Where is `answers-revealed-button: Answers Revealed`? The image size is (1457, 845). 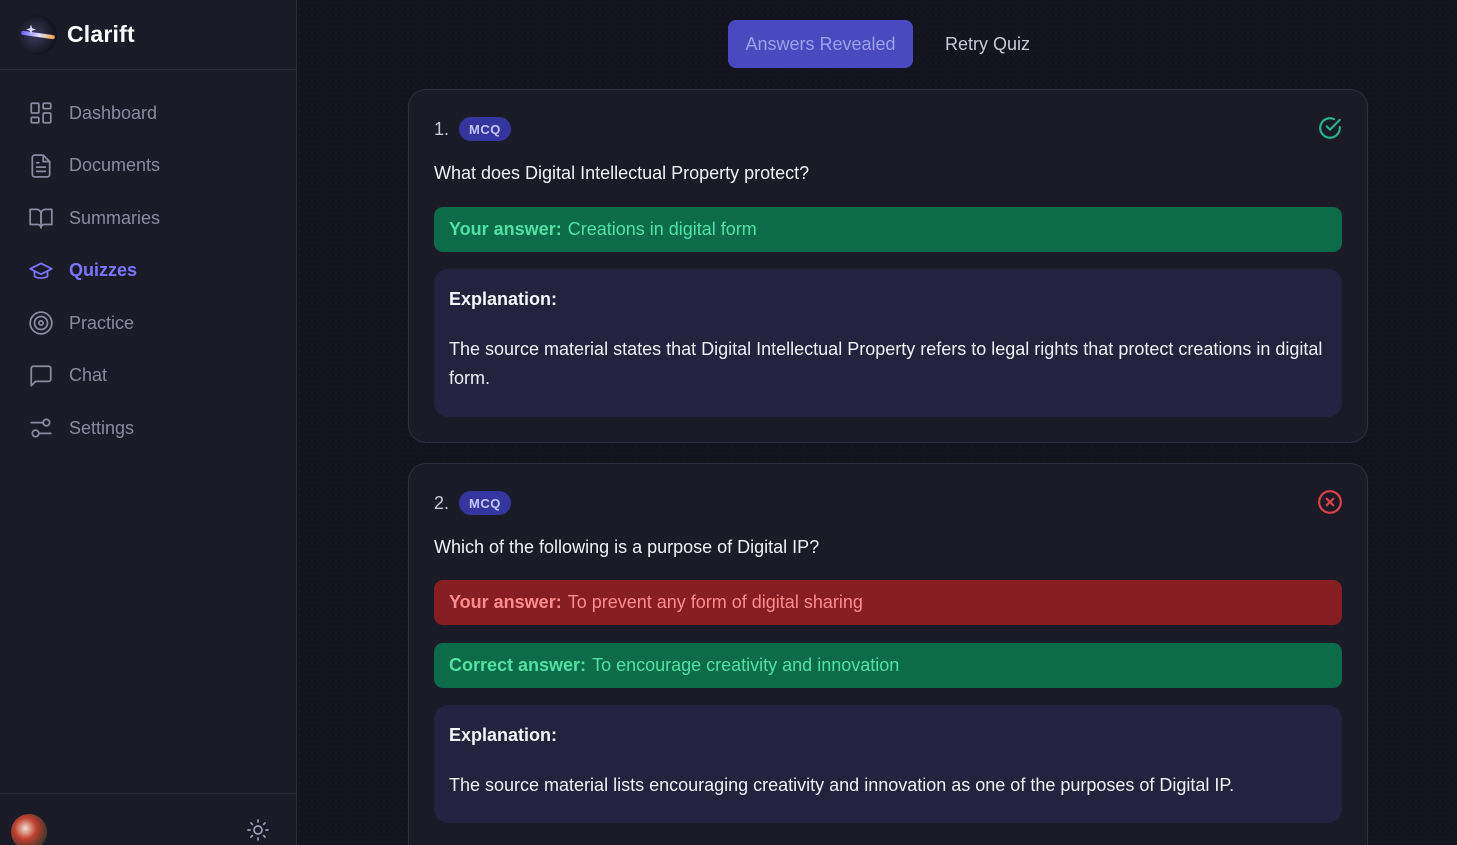 answers-revealed-button: Answers Revealed is located at coordinates (820, 44).